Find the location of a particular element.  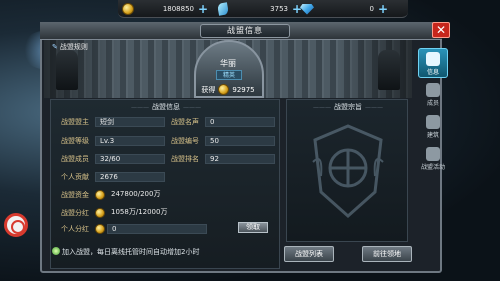

tab-building-label: 建筑 is located at coordinates (432, 135).